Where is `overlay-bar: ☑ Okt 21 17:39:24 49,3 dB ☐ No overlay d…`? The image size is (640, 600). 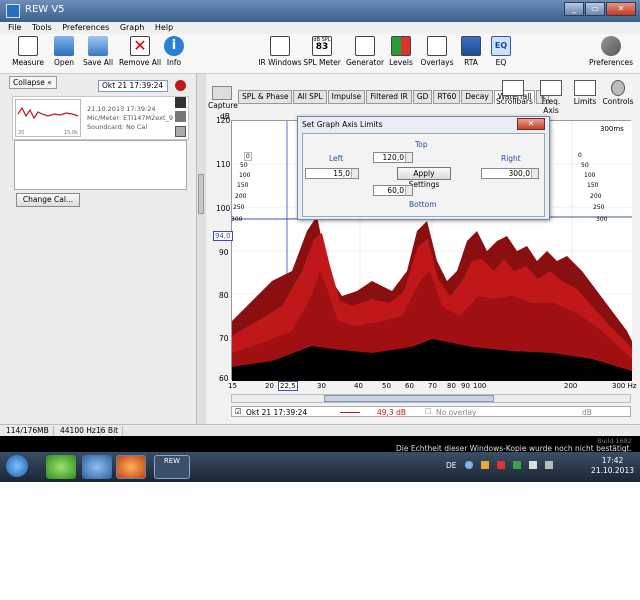
overlay-bar: ☑ Okt 21 17:39:24 49,3 dB ☐ No overlay d… is located at coordinates (431, 411).